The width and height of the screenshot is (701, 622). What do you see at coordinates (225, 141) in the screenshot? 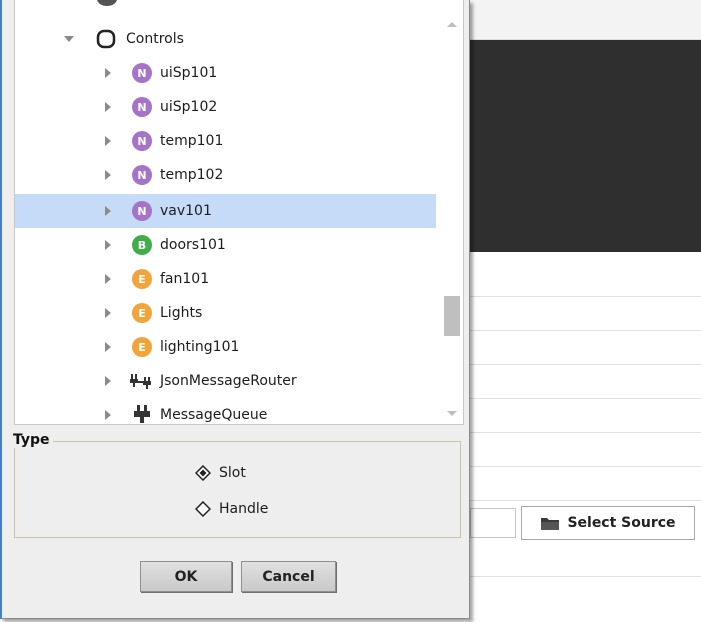
I see `tree-item-temp101: N temp101` at bounding box center [225, 141].